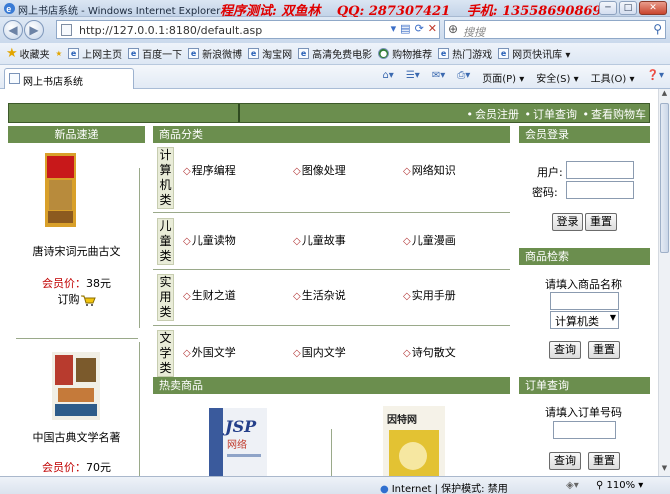 This screenshot has height=494, width=670. Describe the element at coordinates (335, 485) in the screenshot. I see `status-bar: ● Internet | 保护模式: 禁用 ◈▾ ⚲ 110% ▾` at that location.